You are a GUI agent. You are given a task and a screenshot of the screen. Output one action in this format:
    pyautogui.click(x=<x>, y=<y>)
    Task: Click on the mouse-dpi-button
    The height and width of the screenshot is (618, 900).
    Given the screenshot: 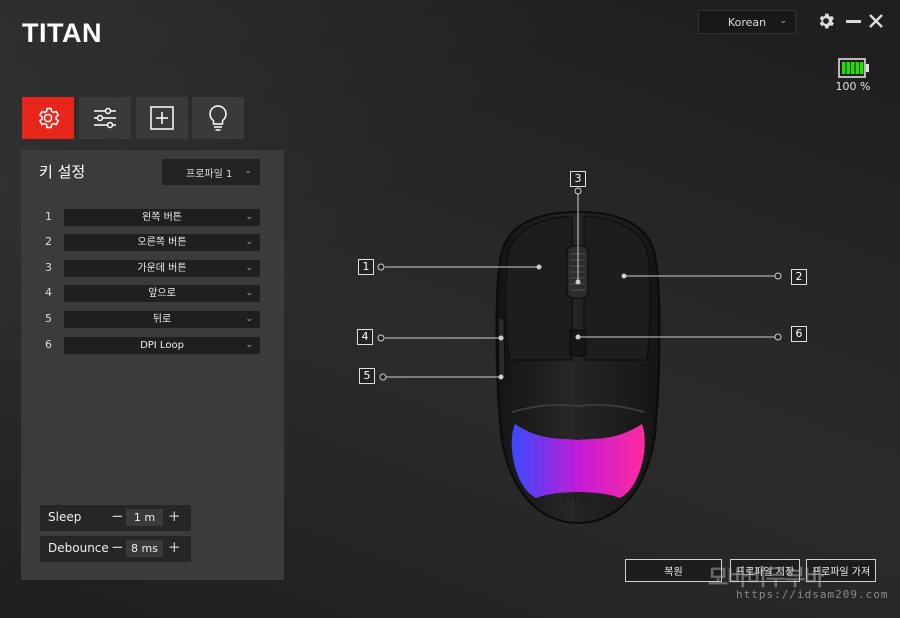 What is the action you would take?
    pyautogui.click(x=578, y=343)
    